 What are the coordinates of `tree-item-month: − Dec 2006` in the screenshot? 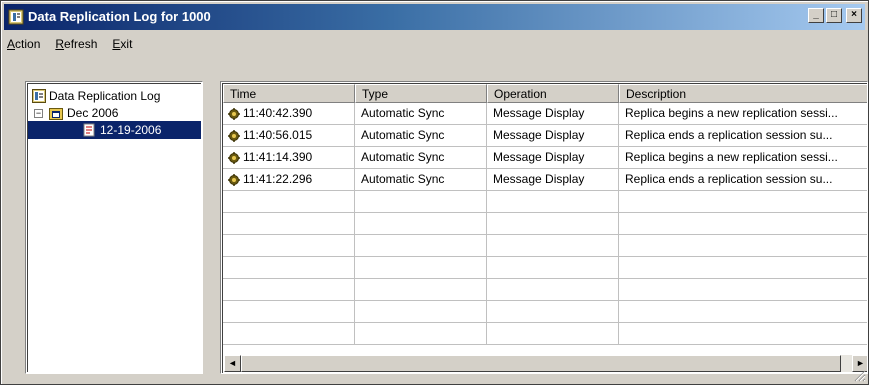 It's located at (109, 113).